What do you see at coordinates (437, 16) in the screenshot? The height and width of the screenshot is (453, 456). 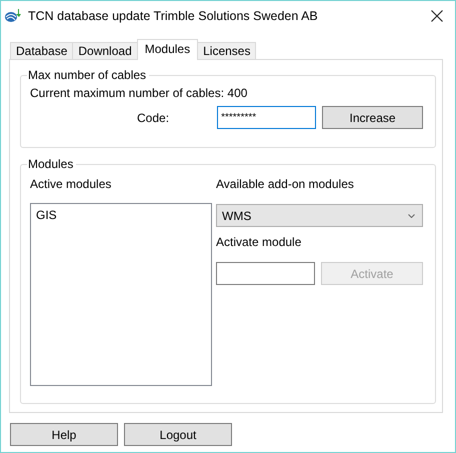 I see `close-icon` at bounding box center [437, 16].